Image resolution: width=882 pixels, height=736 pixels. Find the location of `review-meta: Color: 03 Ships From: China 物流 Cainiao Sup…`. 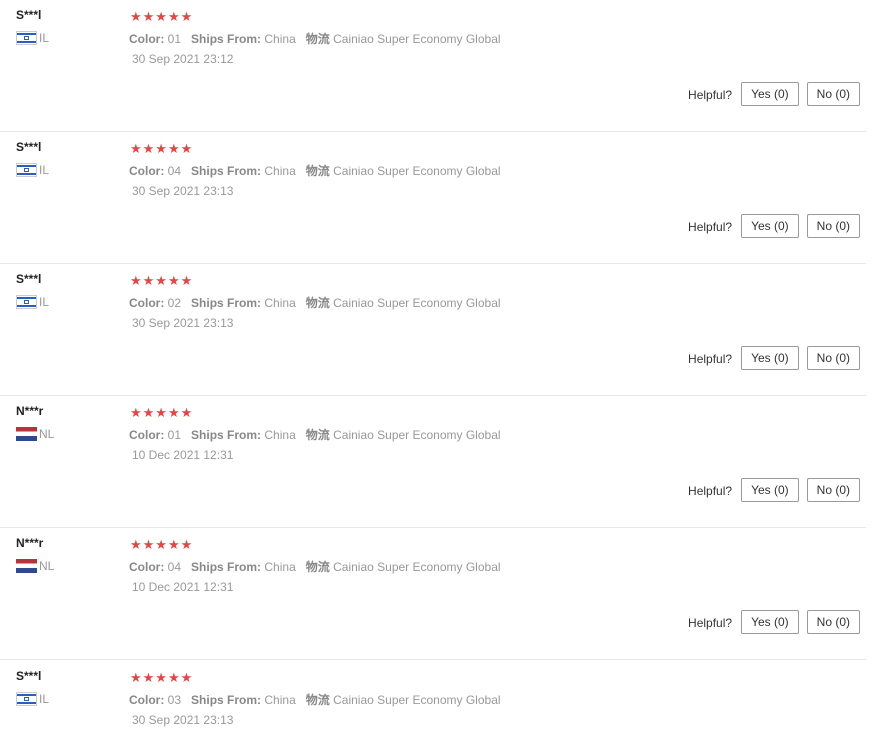

review-meta: Color: 03 Ships From: China 物流 Cainiao Sup… is located at coordinates (315, 700).